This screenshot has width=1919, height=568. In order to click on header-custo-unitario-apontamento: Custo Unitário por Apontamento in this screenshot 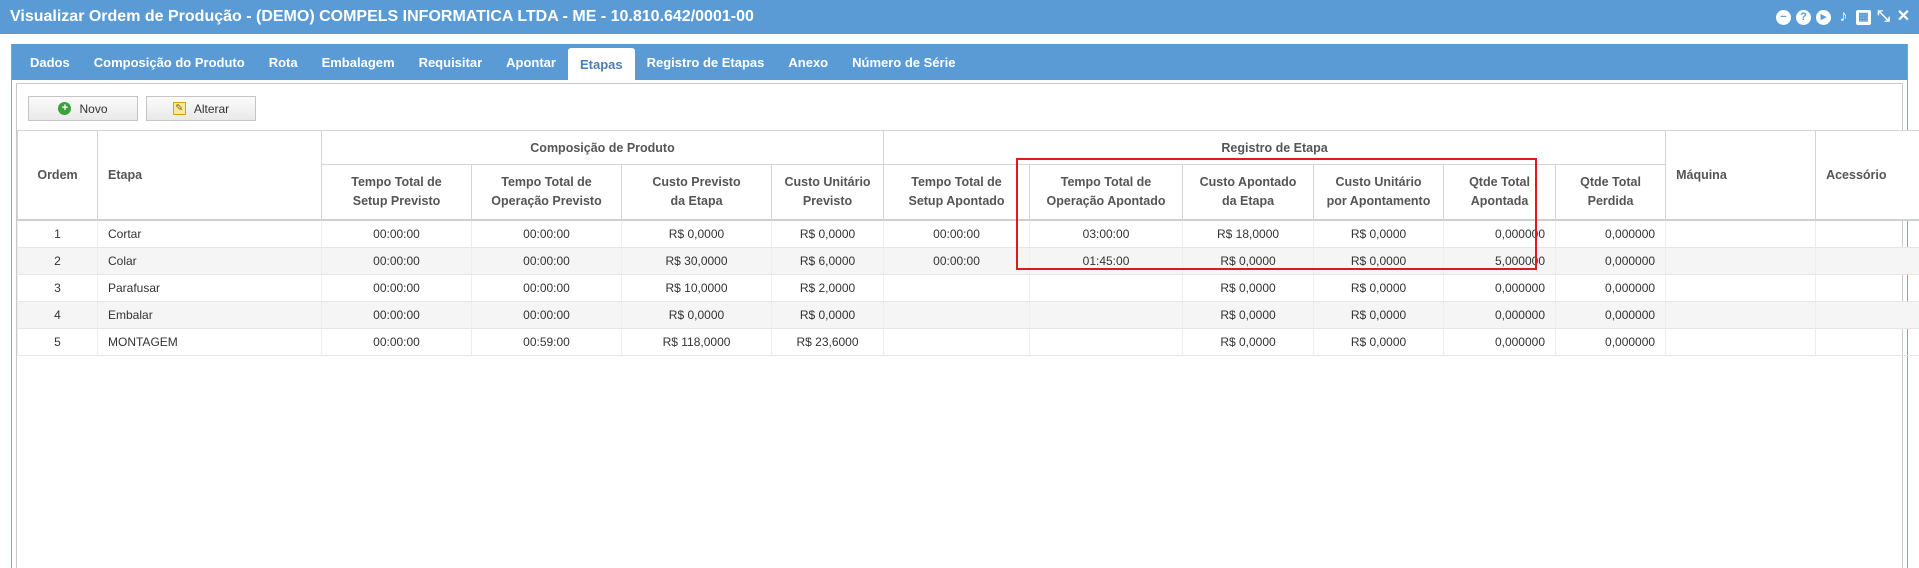, I will do `click(1379, 192)`.